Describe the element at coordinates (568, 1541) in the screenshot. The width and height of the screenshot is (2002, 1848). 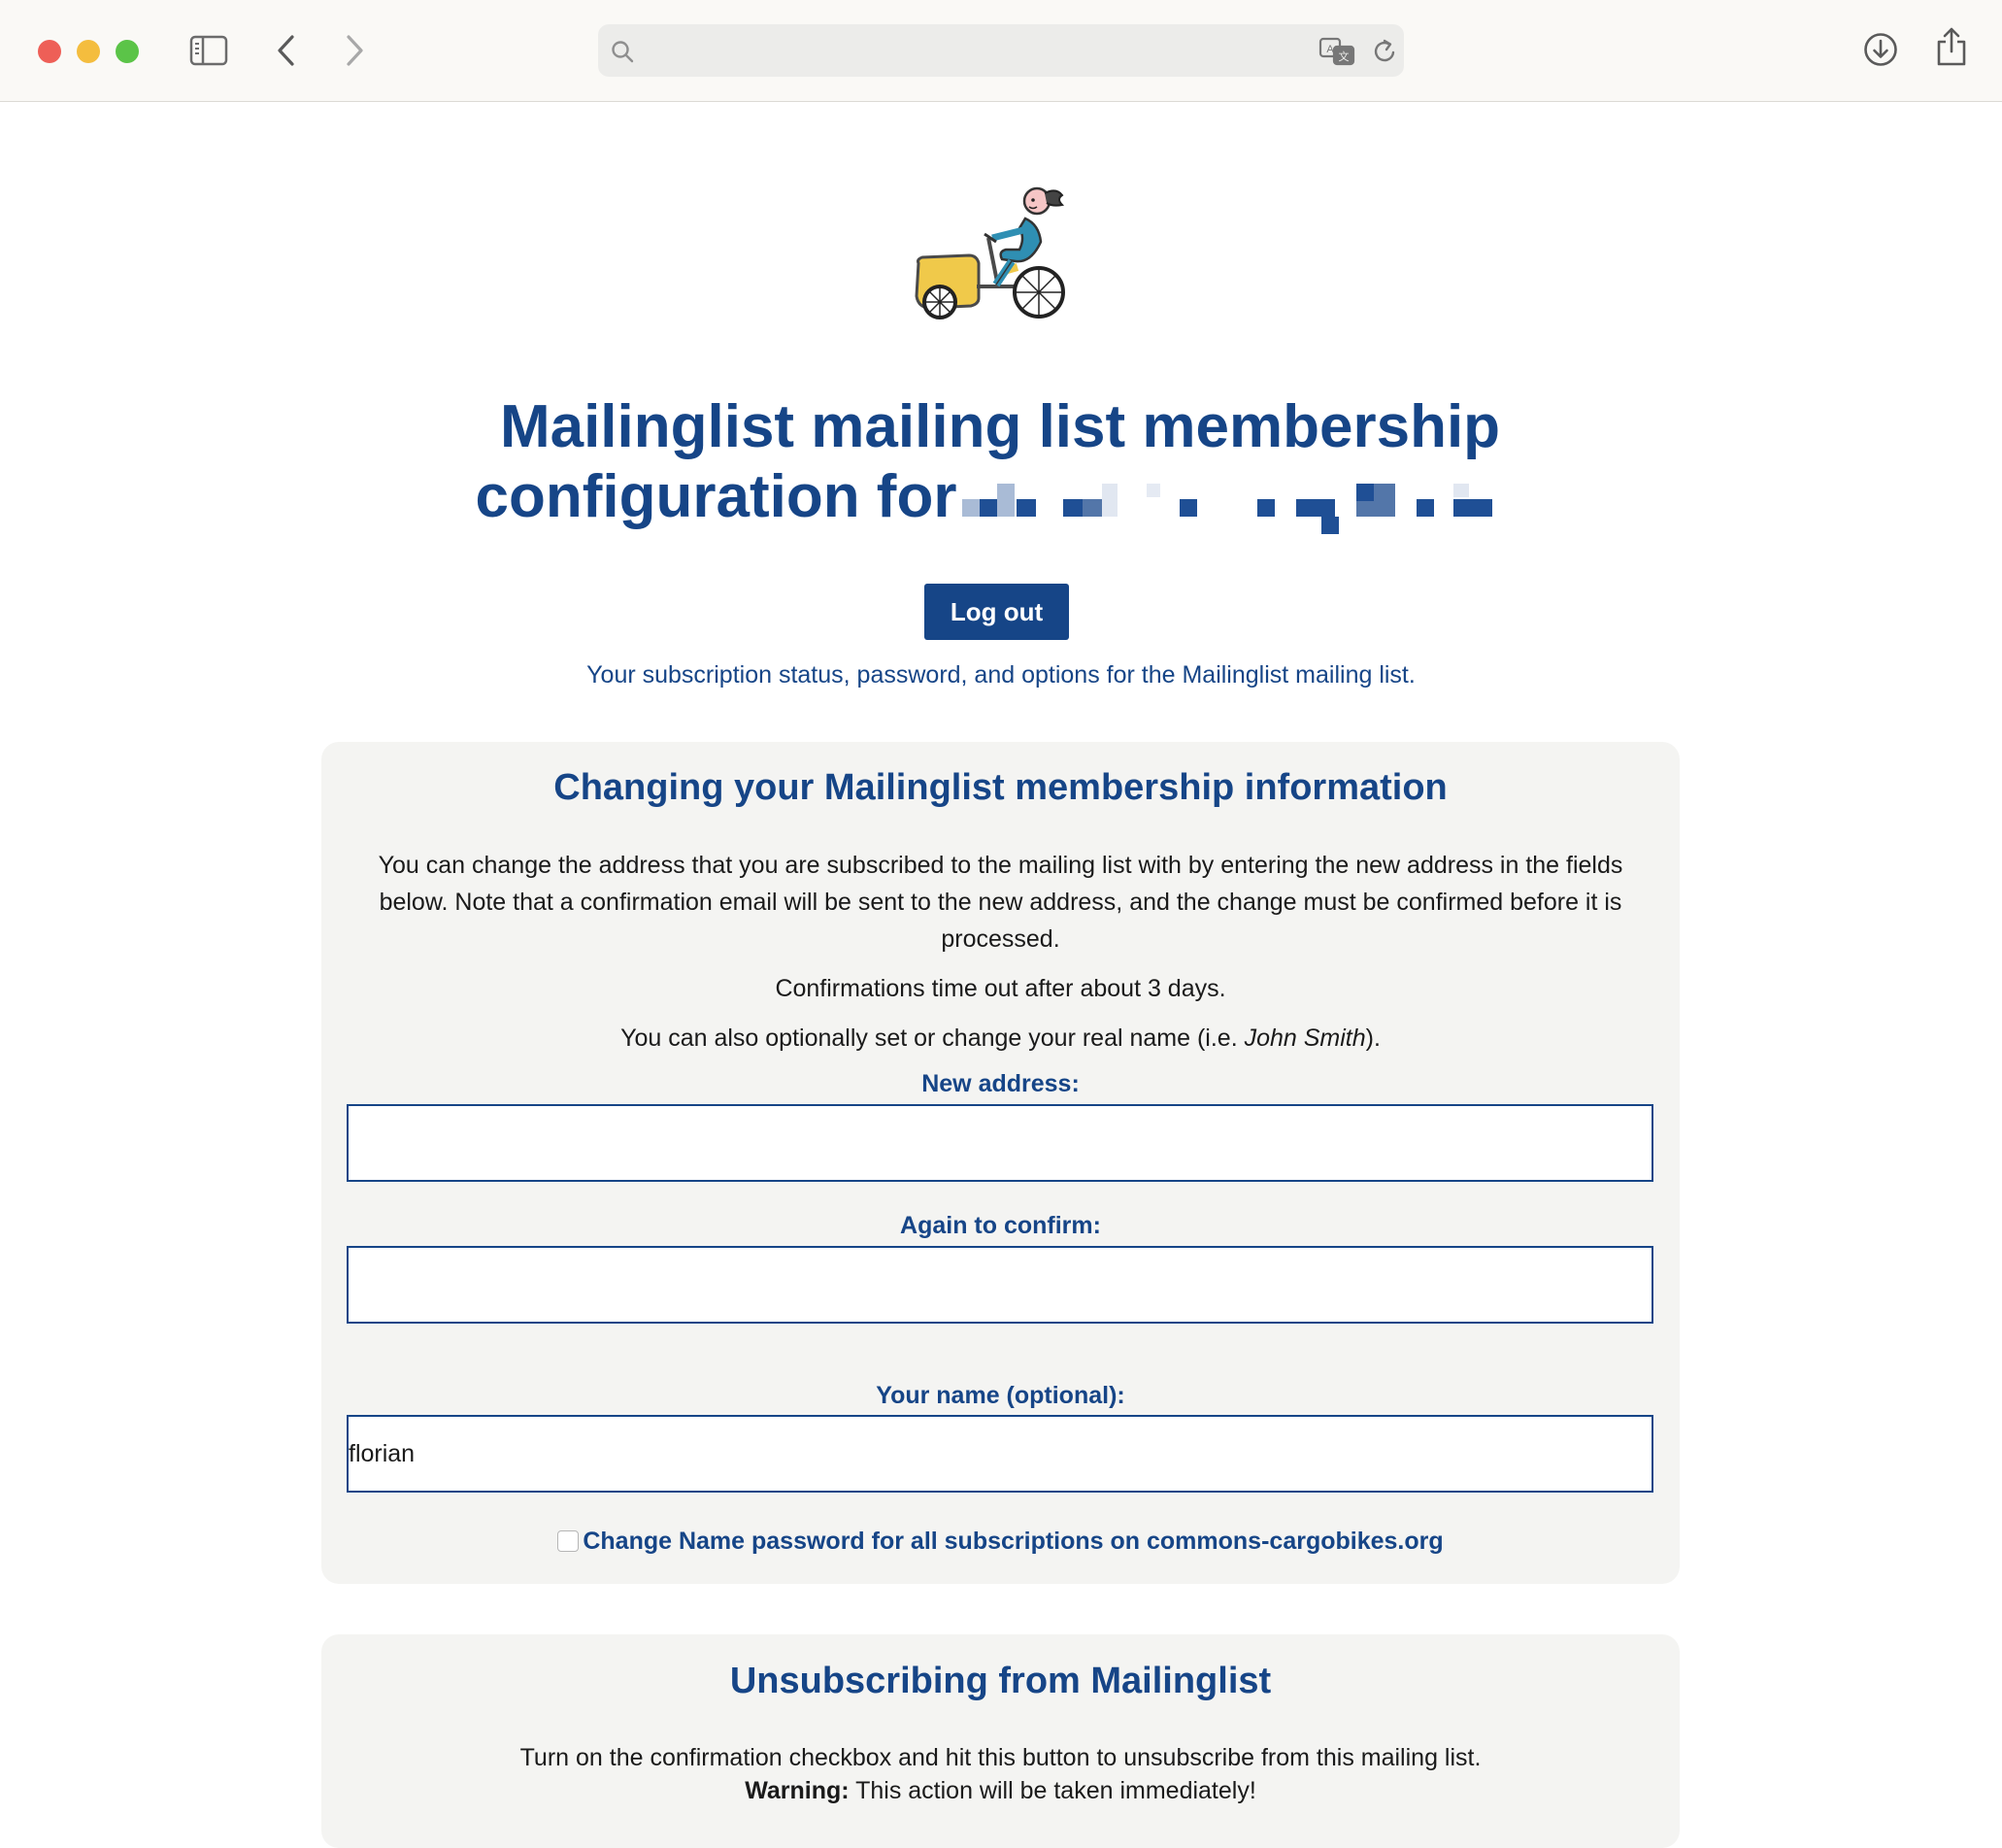
I see `global-change-checkbox` at that location.